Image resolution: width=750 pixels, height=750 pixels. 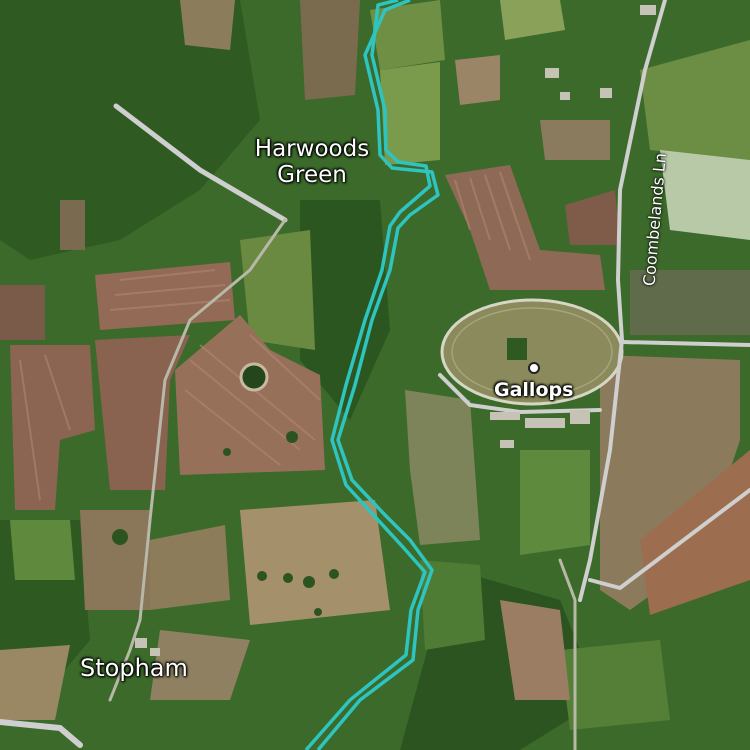 I want to click on gallops-marker-icon, so click(x=534, y=368).